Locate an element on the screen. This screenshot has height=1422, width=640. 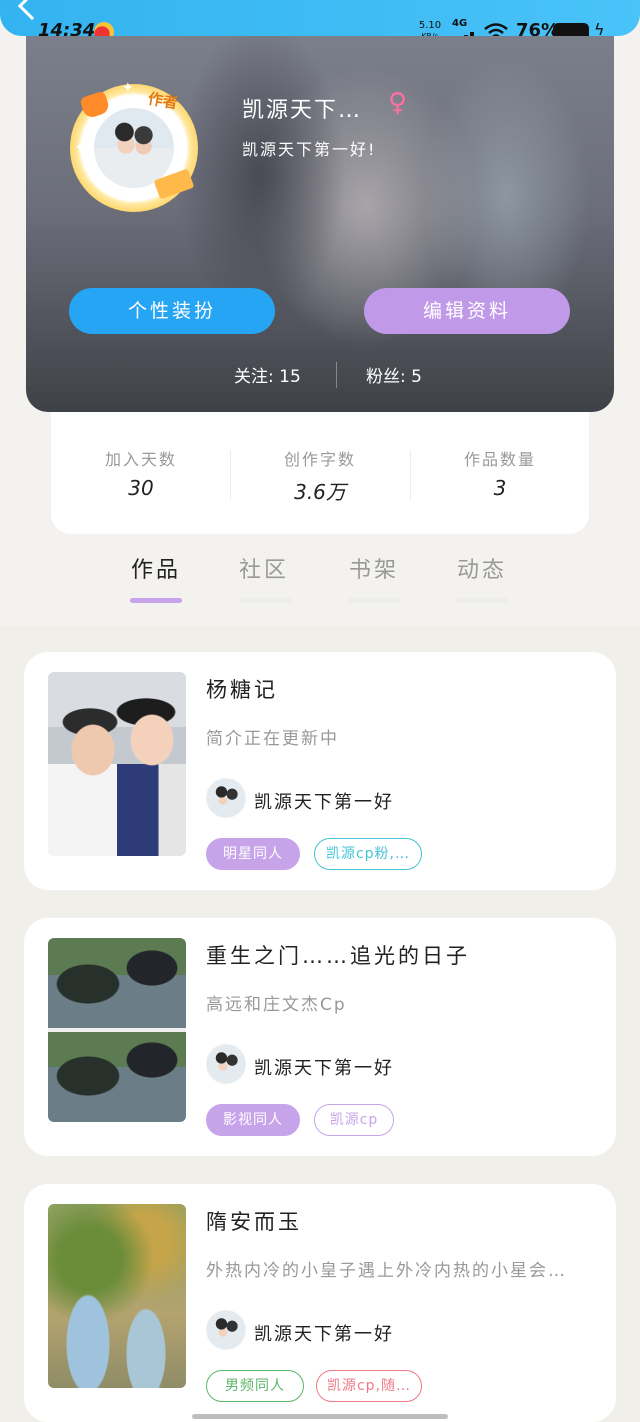
follow-stats: 关注: 15 粉丝: 5 is located at coordinates (320, 375).